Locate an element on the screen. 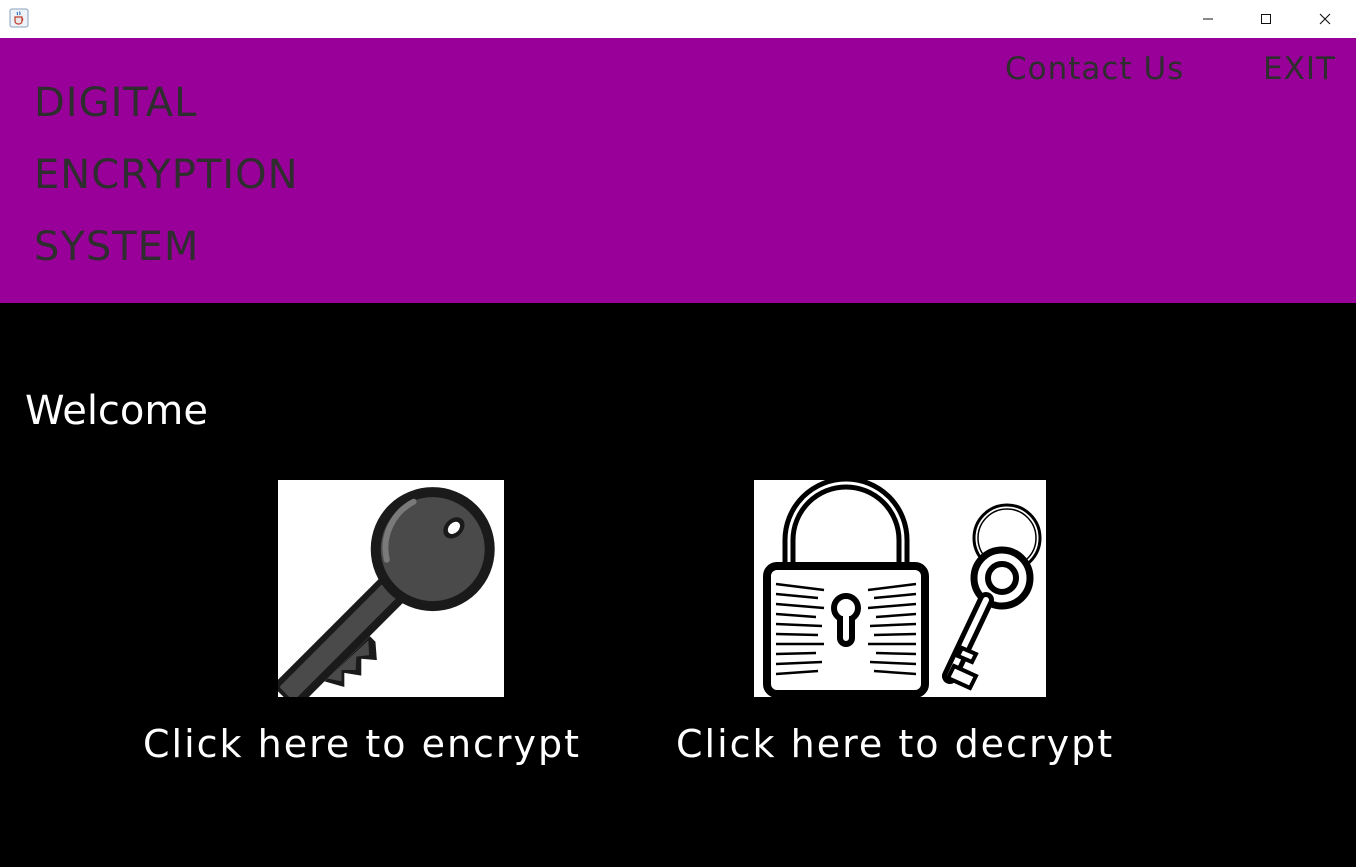  encrypt-button is located at coordinates (391, 588).